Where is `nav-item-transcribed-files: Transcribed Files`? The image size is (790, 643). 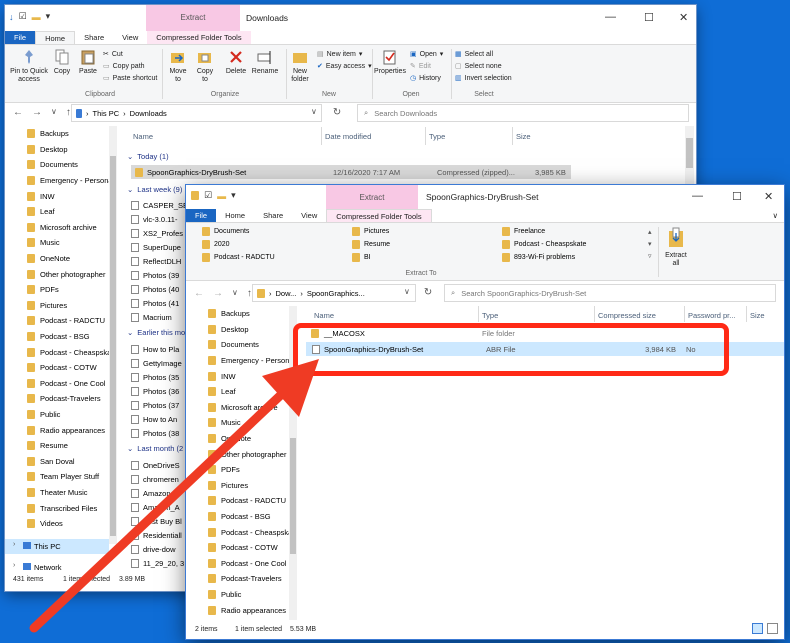
nav-item-transcribed-files: Transcribed Files is located at coordinates (60, 508).